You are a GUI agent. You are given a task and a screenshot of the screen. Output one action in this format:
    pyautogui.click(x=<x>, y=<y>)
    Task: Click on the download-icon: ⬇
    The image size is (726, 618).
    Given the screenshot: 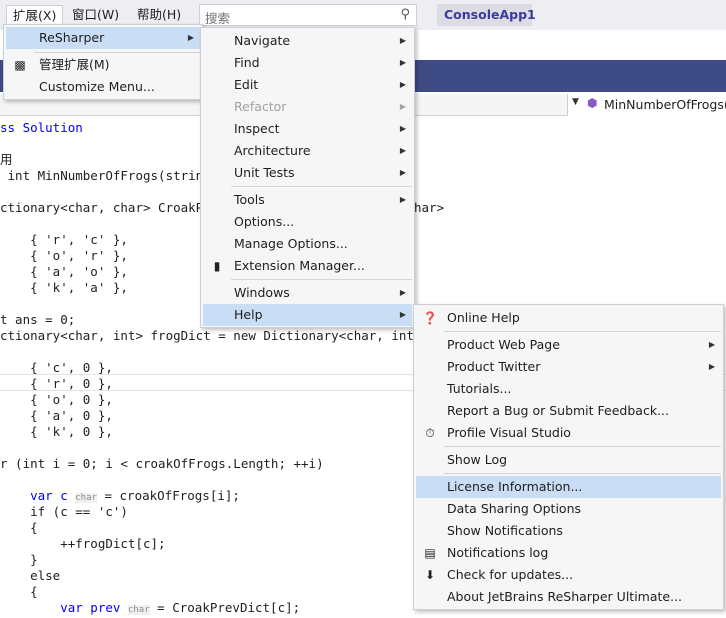 What is the action you would take?
    pyautogui.click(x=430, y=575)
    